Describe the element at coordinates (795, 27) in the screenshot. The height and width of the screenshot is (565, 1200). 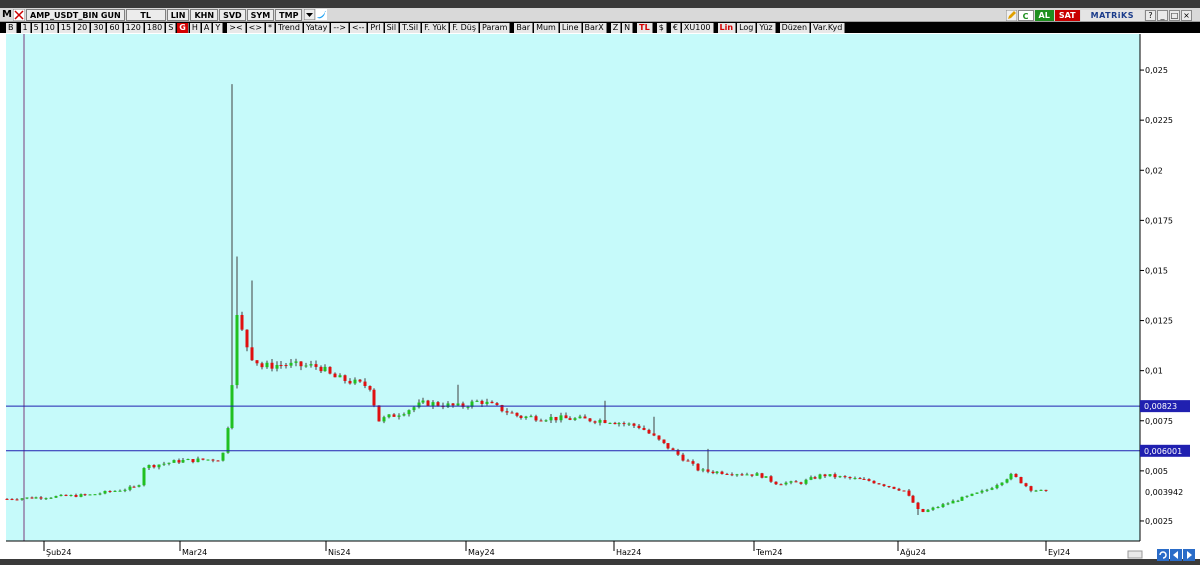
I see `toolbar-duzen: Düzen` at that location.